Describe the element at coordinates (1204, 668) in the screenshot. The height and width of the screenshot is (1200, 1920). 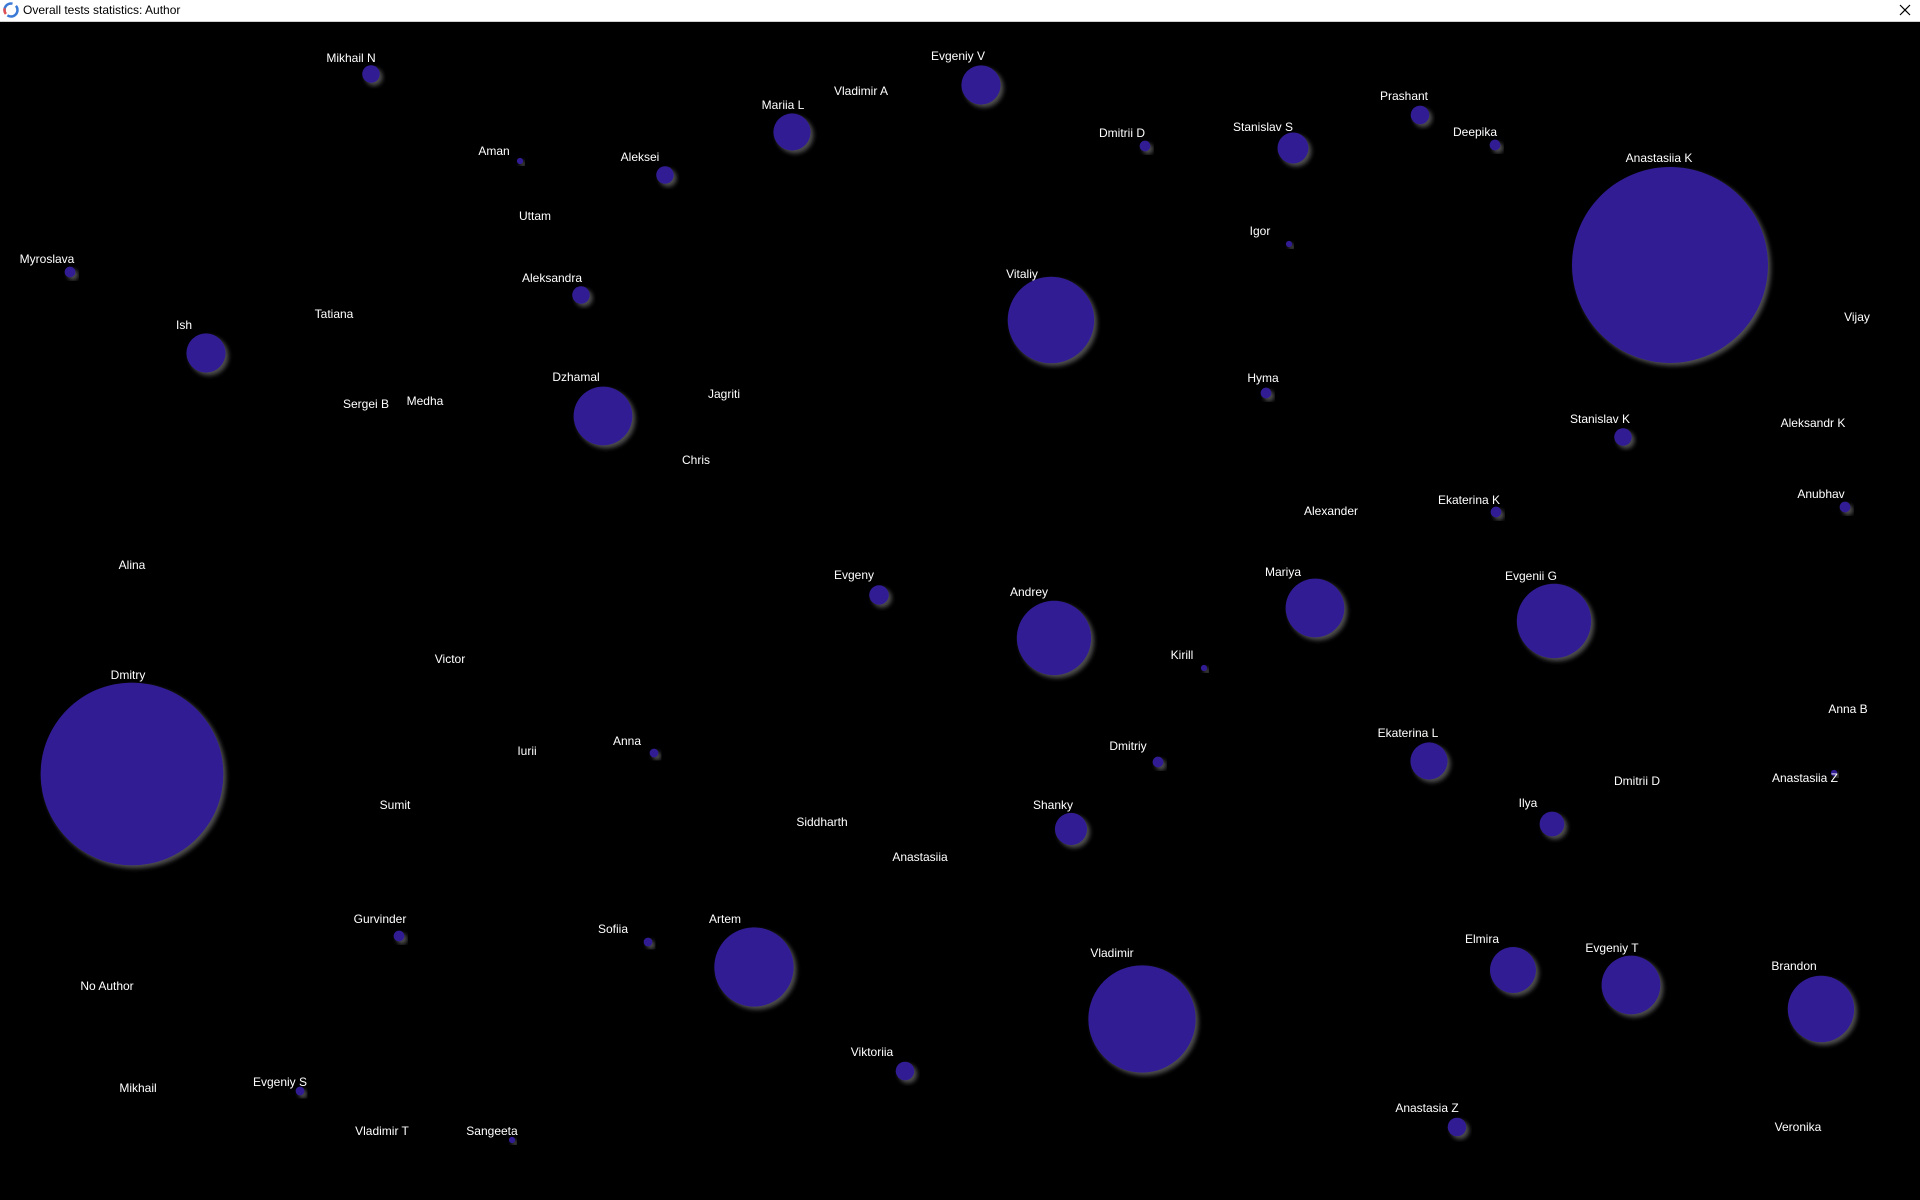
I see `bubble-kirill` at that location.